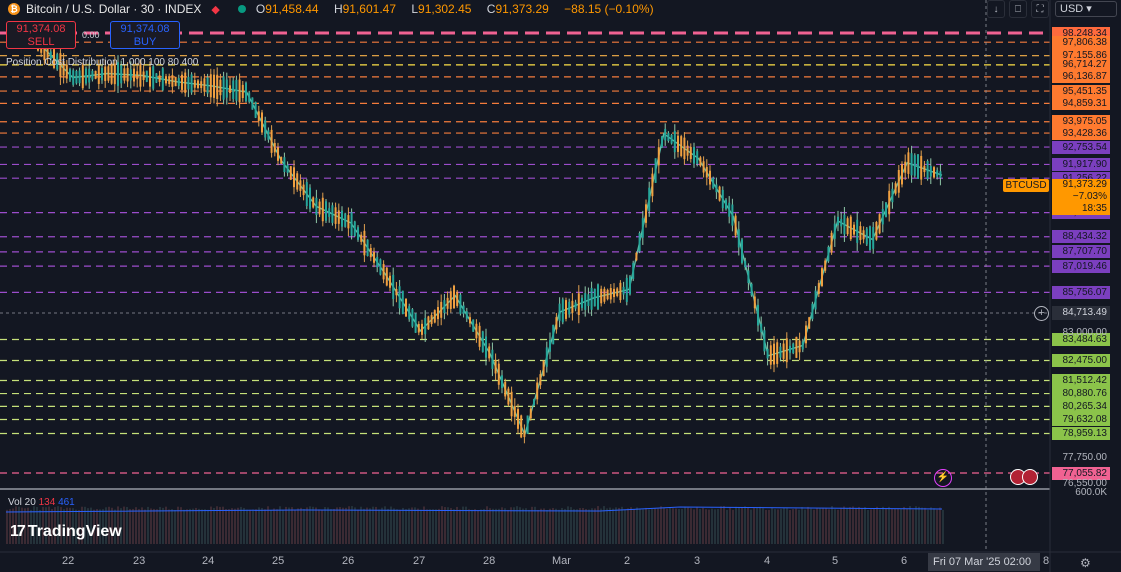 The height and width of the screenshot is (572, 1121). What do you see at coordinates (208, 561) in the screenshot?
I see `time-axis-tick: 24` at bounding box center [208, 561].